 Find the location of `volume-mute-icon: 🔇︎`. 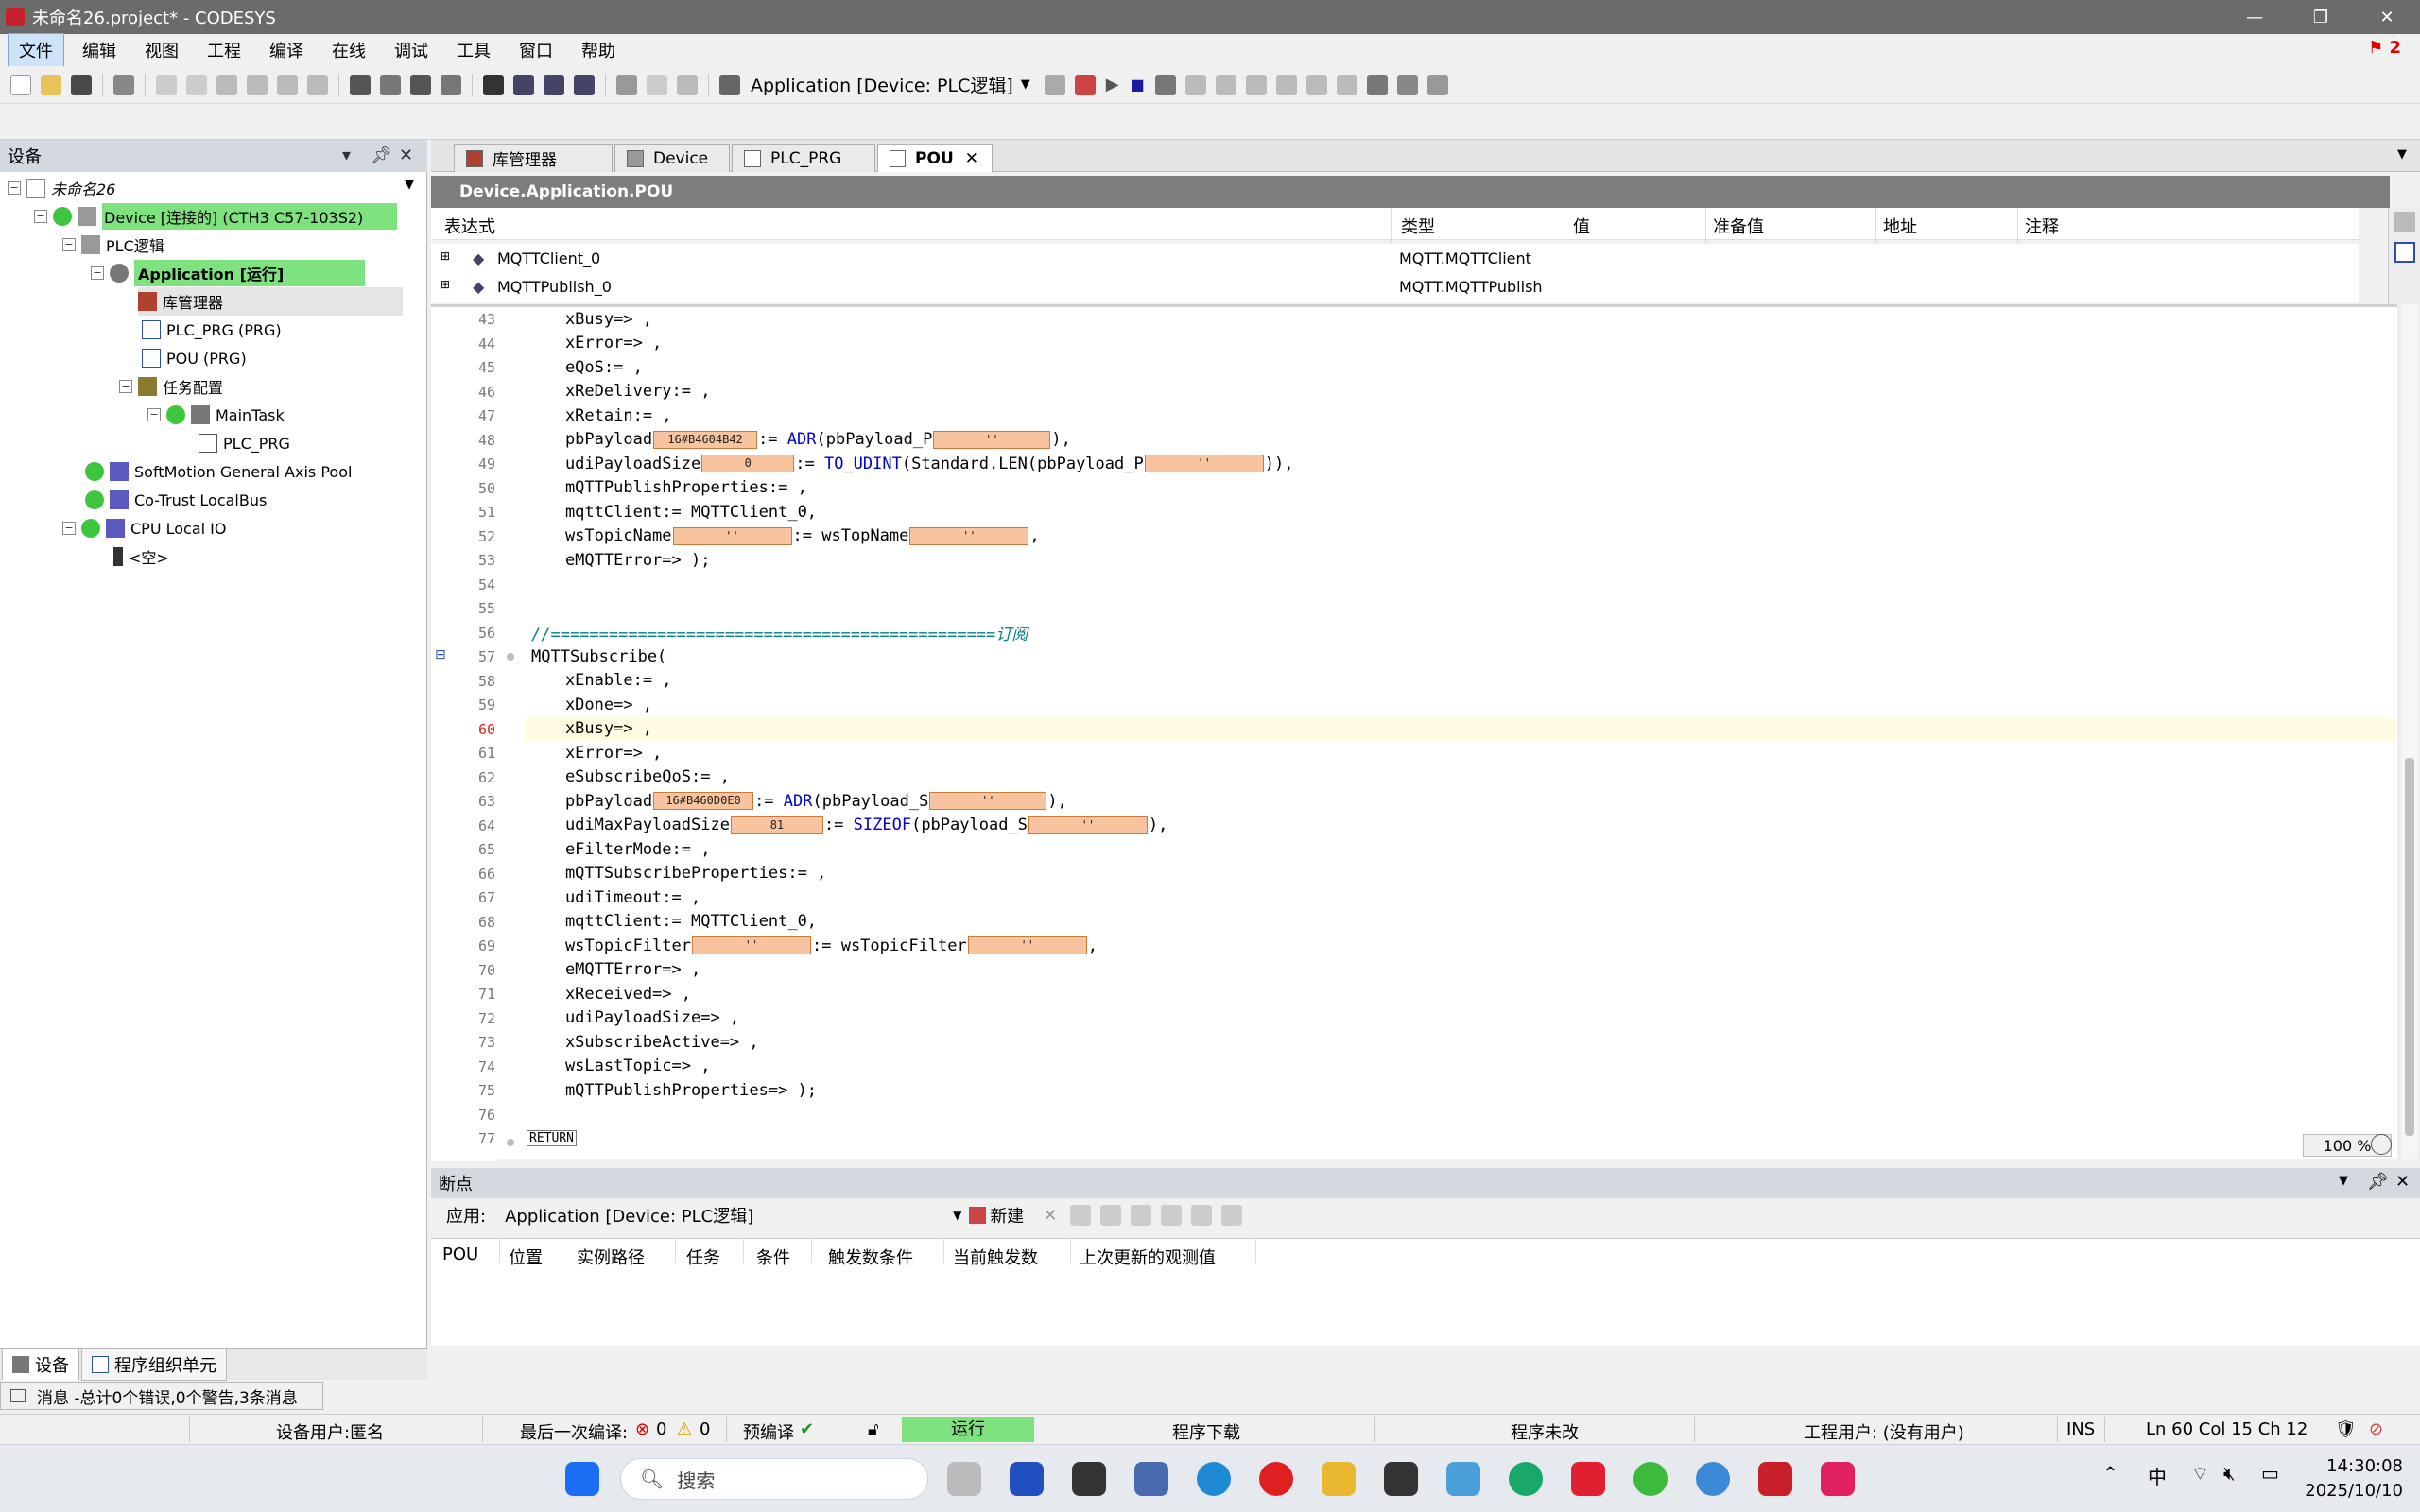

volume-mute-icon: 🔇︎ is located at coordinates (2229, 1473).